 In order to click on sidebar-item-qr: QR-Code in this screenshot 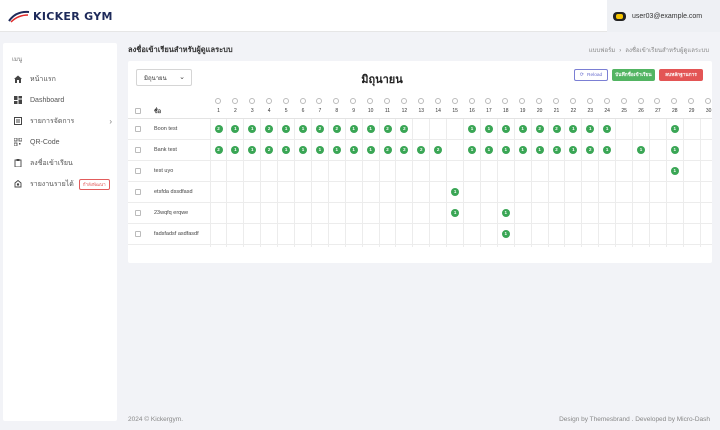, I will do `click(64, 142)`.